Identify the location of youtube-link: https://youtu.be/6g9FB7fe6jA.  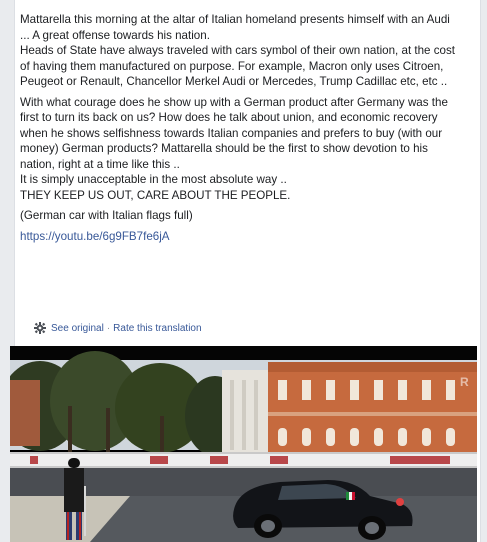
(95, 236).